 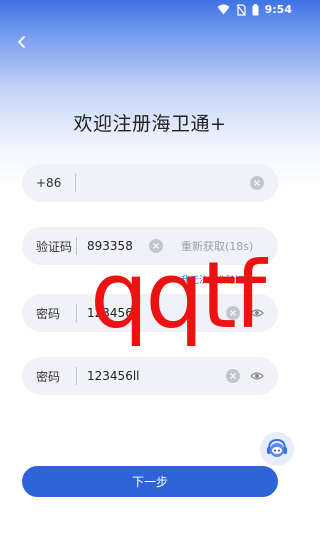 What do you see at coordinates (150, 10) in the screenshot?
I see `status-bar: 9:54` at bounding box center [150, 10].